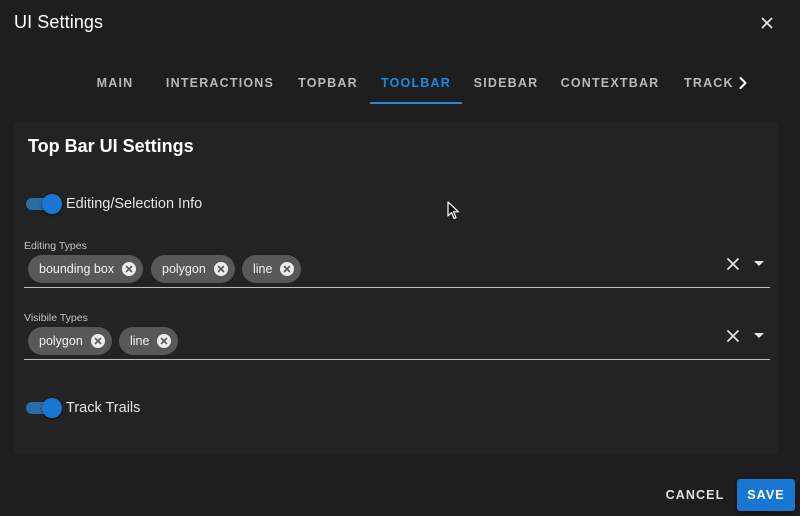  What do you see at coordinates (56, 318) in the screenshot?
I see `visible-types-label: Visibile Types` at bounding box center [56, 318].